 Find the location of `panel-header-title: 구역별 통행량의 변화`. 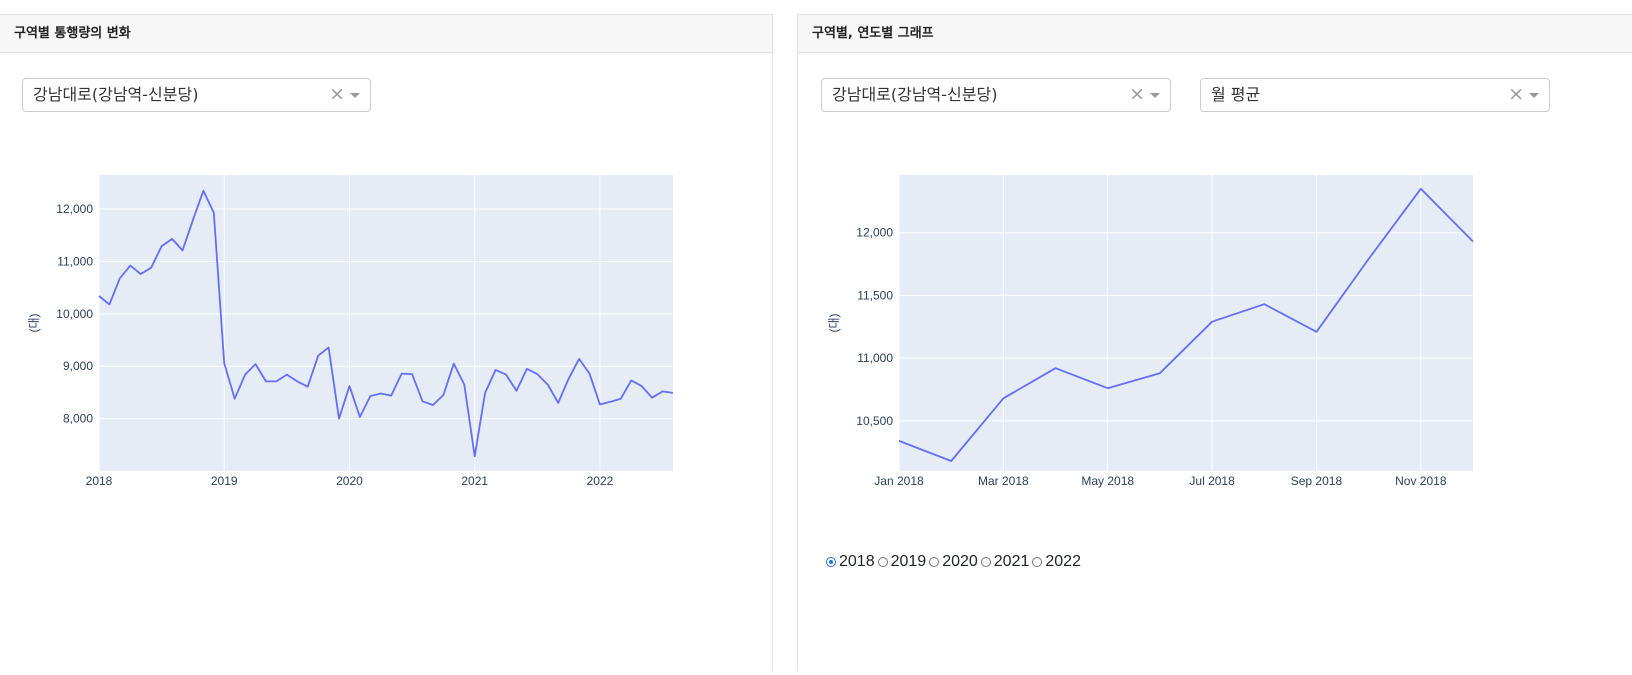

panel-header-title: 구역별 통행량의 변화 is located at coordinates (386, 34).